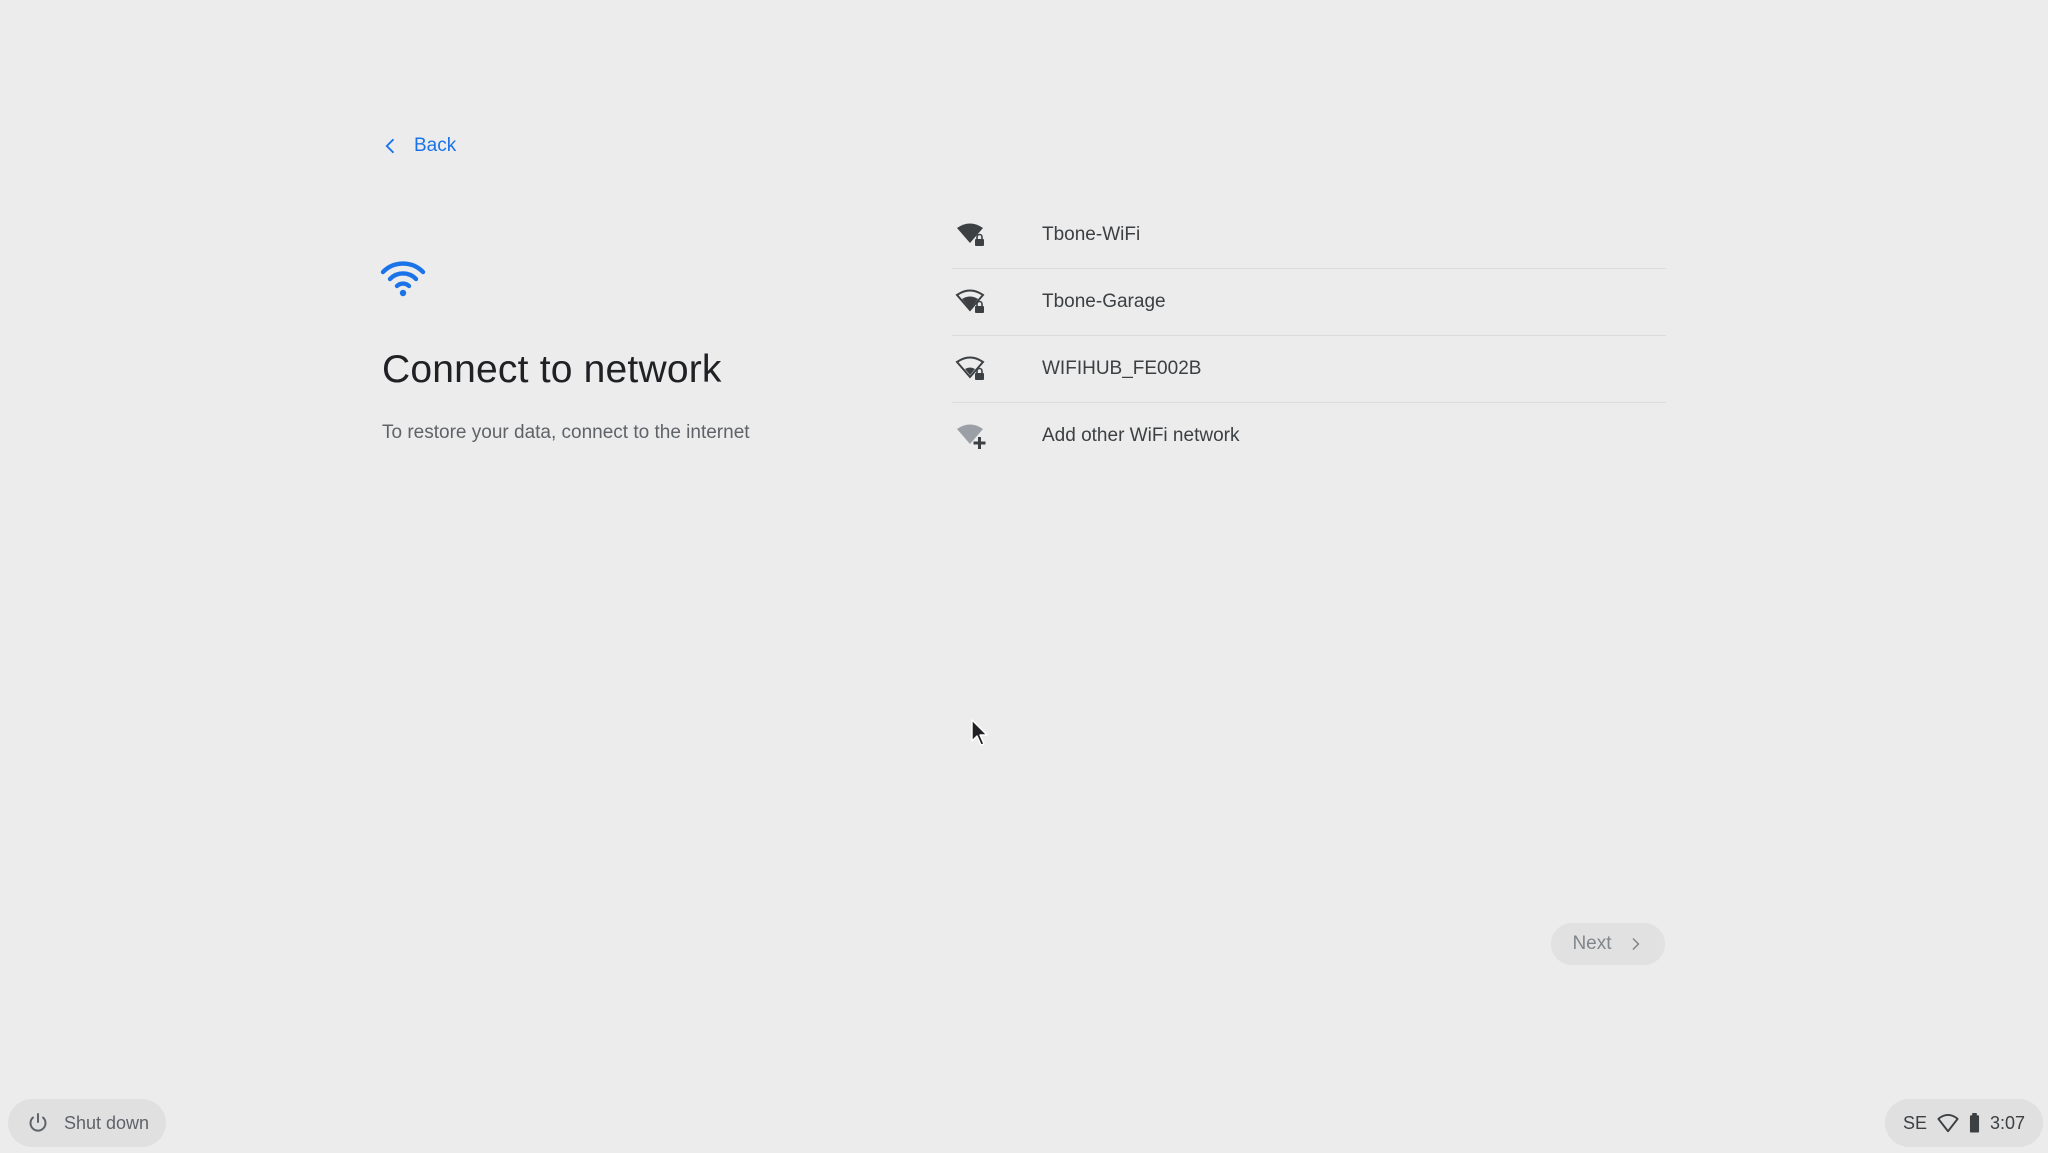  Describe the element at coordinates (1309, 302) in the screenshot. I see `network-item-tbone-garage: Tbone-Garage` at that location.